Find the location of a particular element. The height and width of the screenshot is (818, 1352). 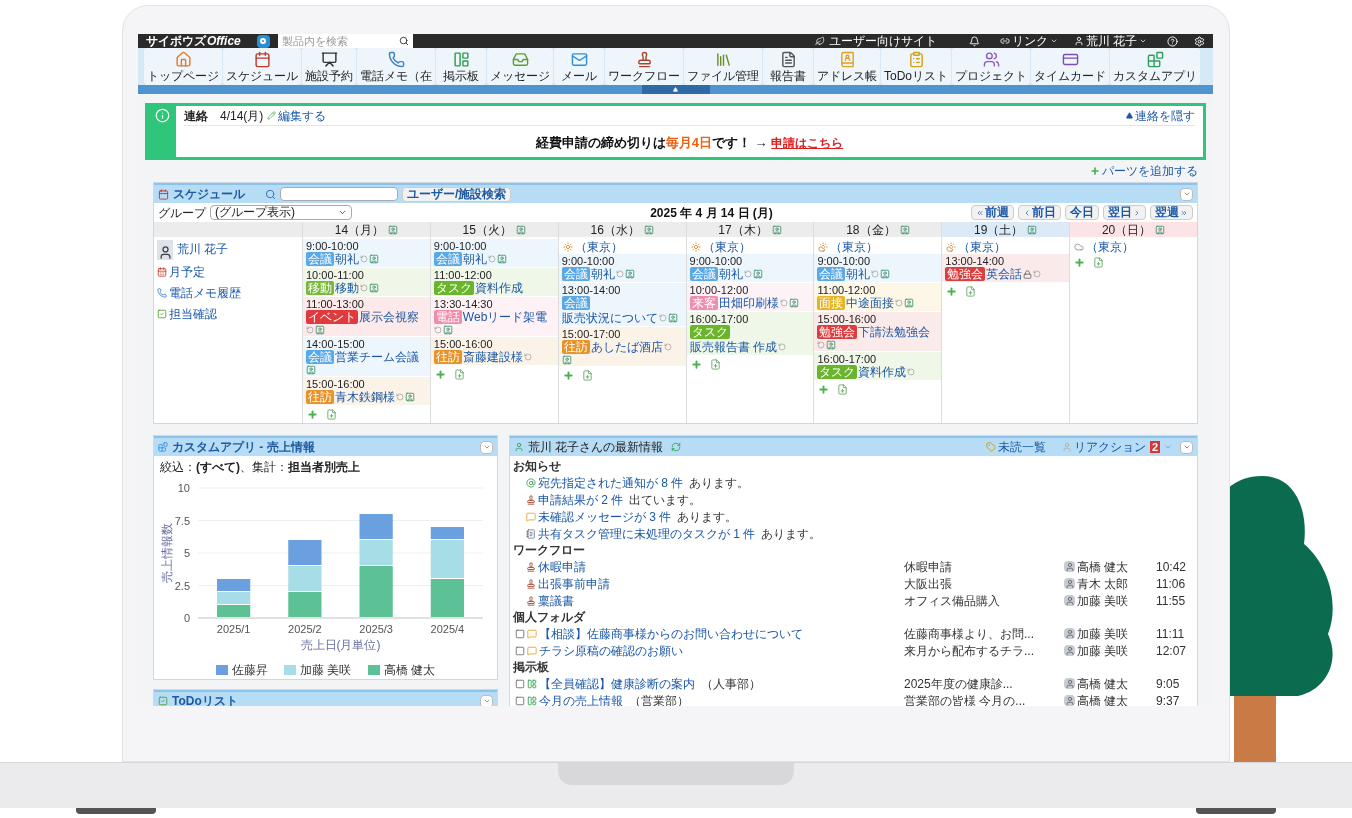

schedule-event: 11:00-12:00 面接 中途面接 is located at coordinates (878, 297).